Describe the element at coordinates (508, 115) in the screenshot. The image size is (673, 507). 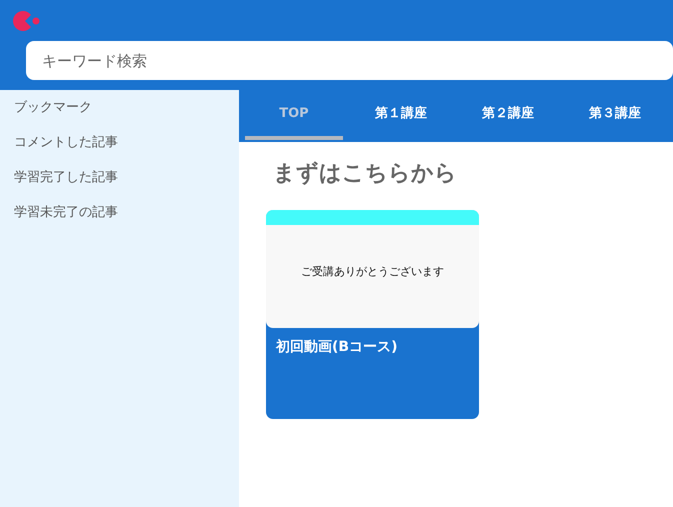
I see `tab: 第２講座` at that location.